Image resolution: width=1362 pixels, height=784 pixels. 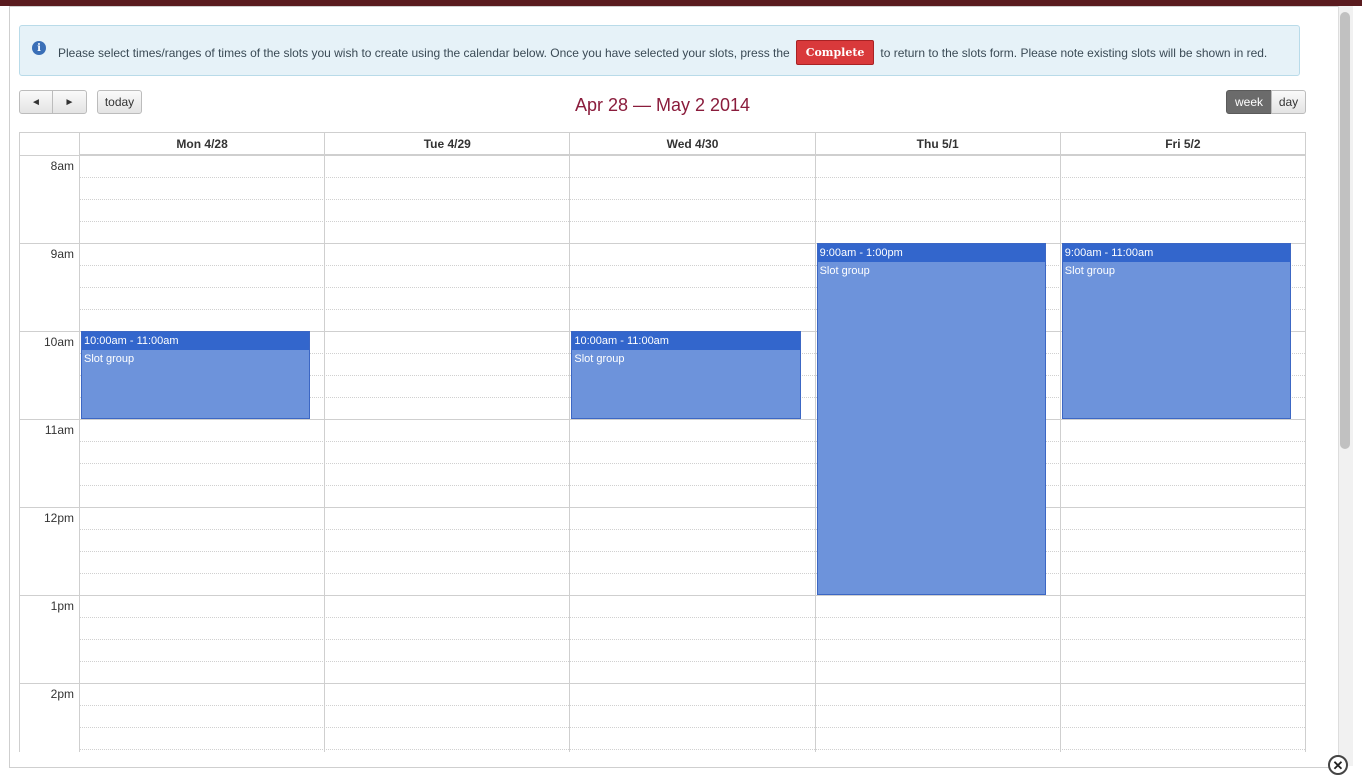 I want to click on day-header: Fri 5/2, so click(x=1182, y=144).